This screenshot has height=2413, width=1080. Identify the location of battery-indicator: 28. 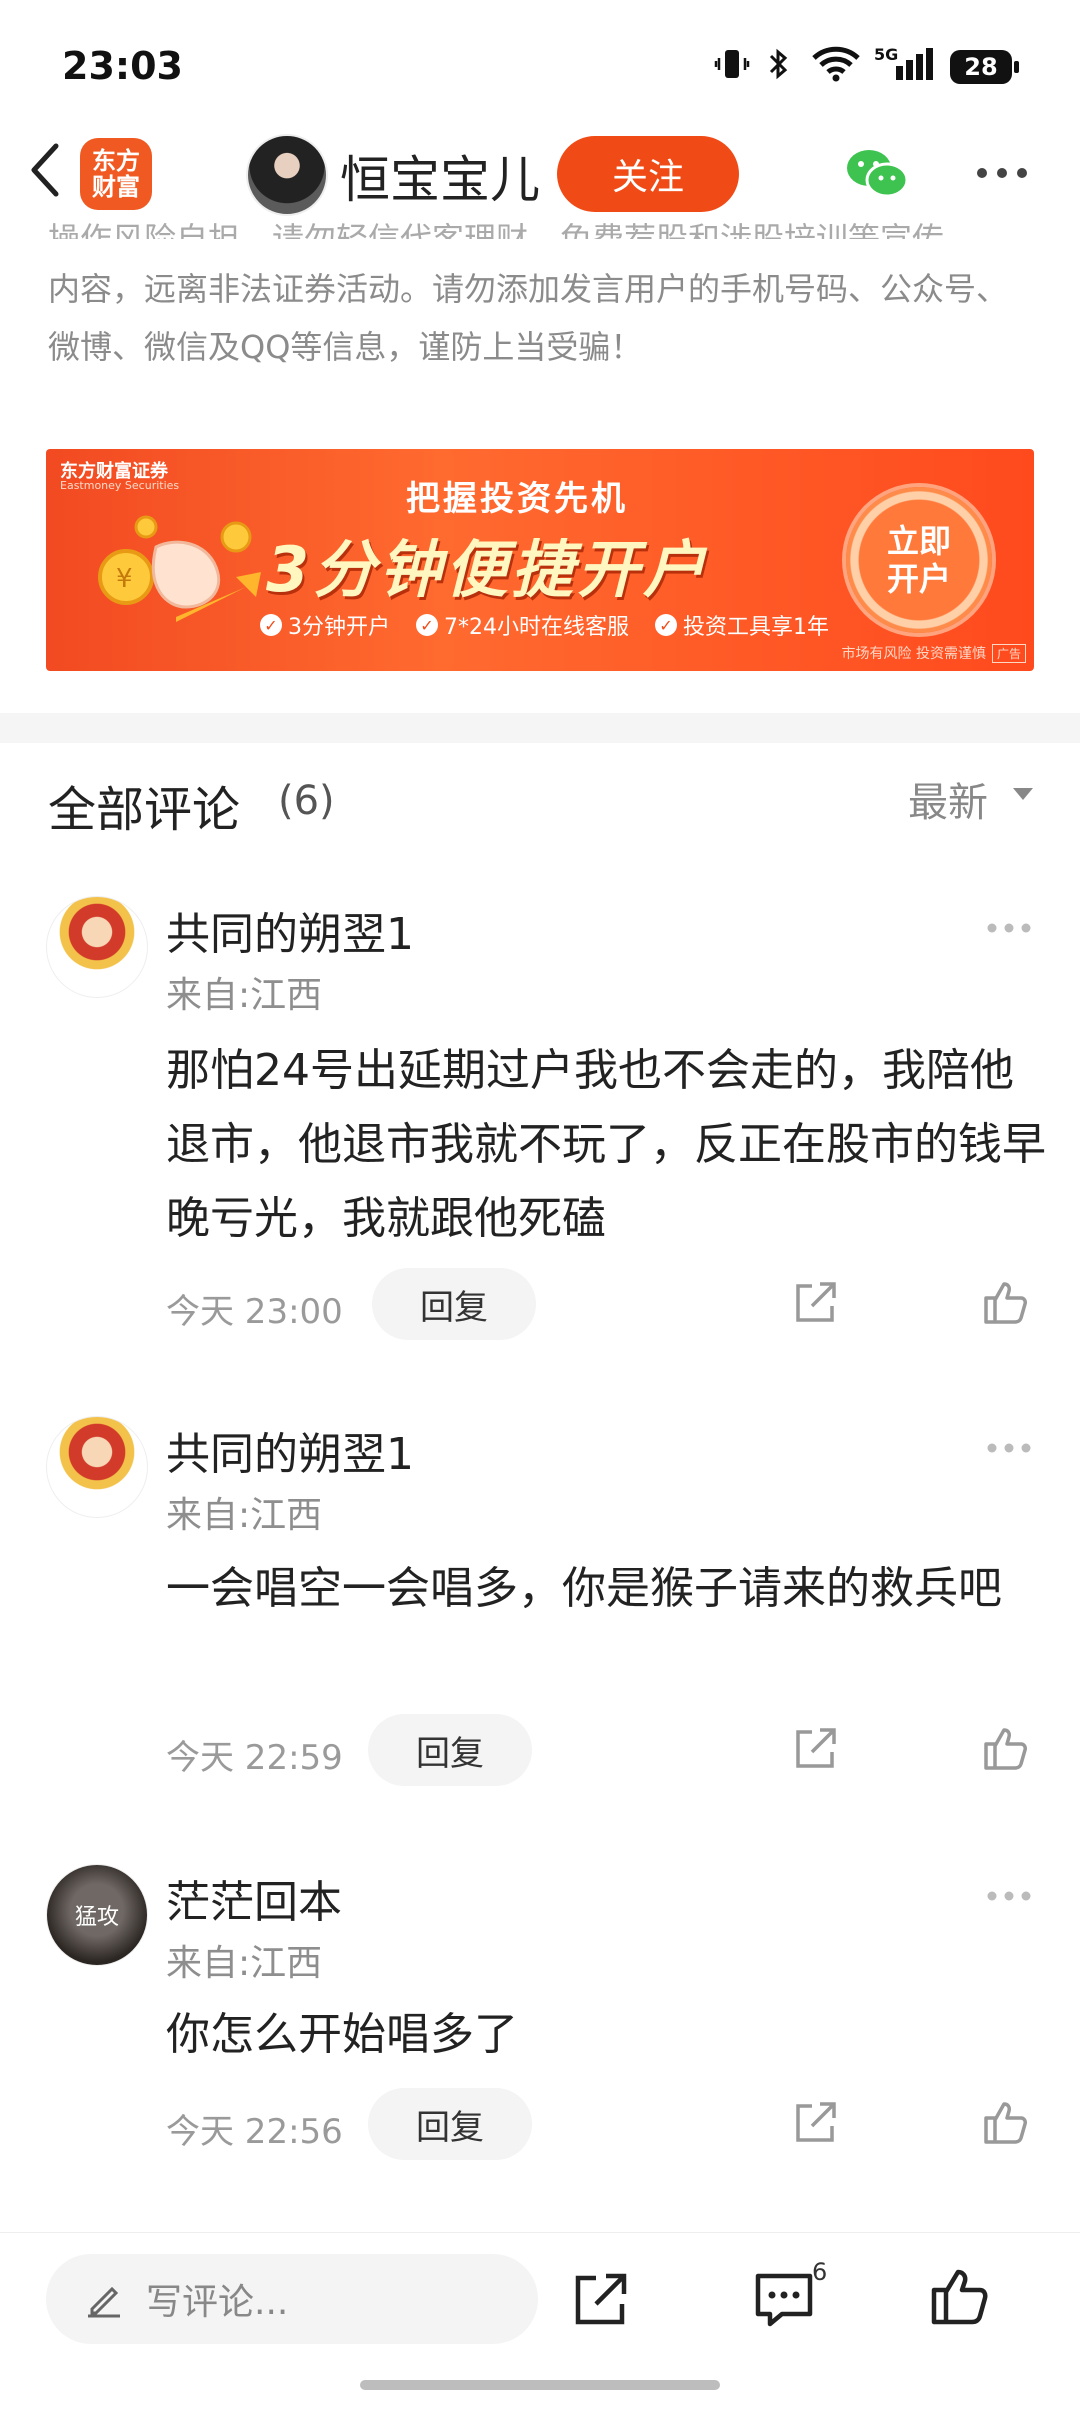
(984, 67).